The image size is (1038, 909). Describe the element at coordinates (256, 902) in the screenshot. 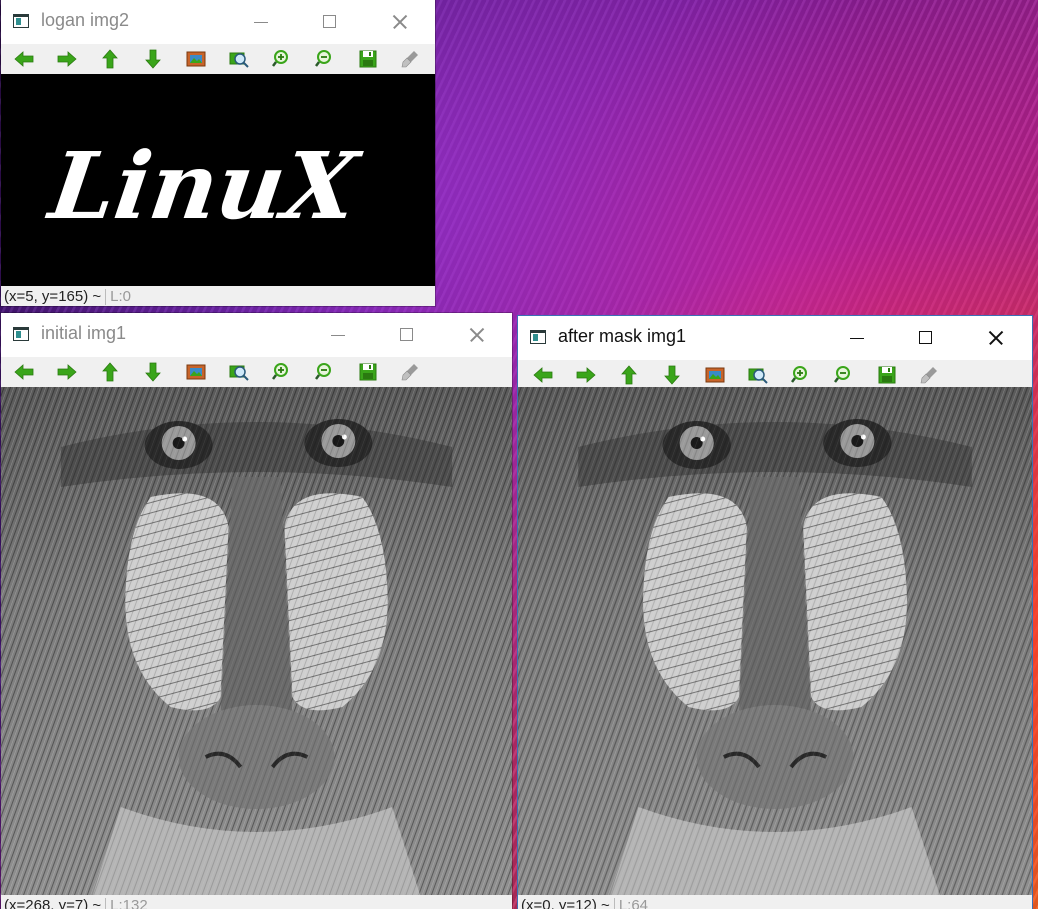

I see `status-bar: (x=268, y=7) ~ L:132` at that location.